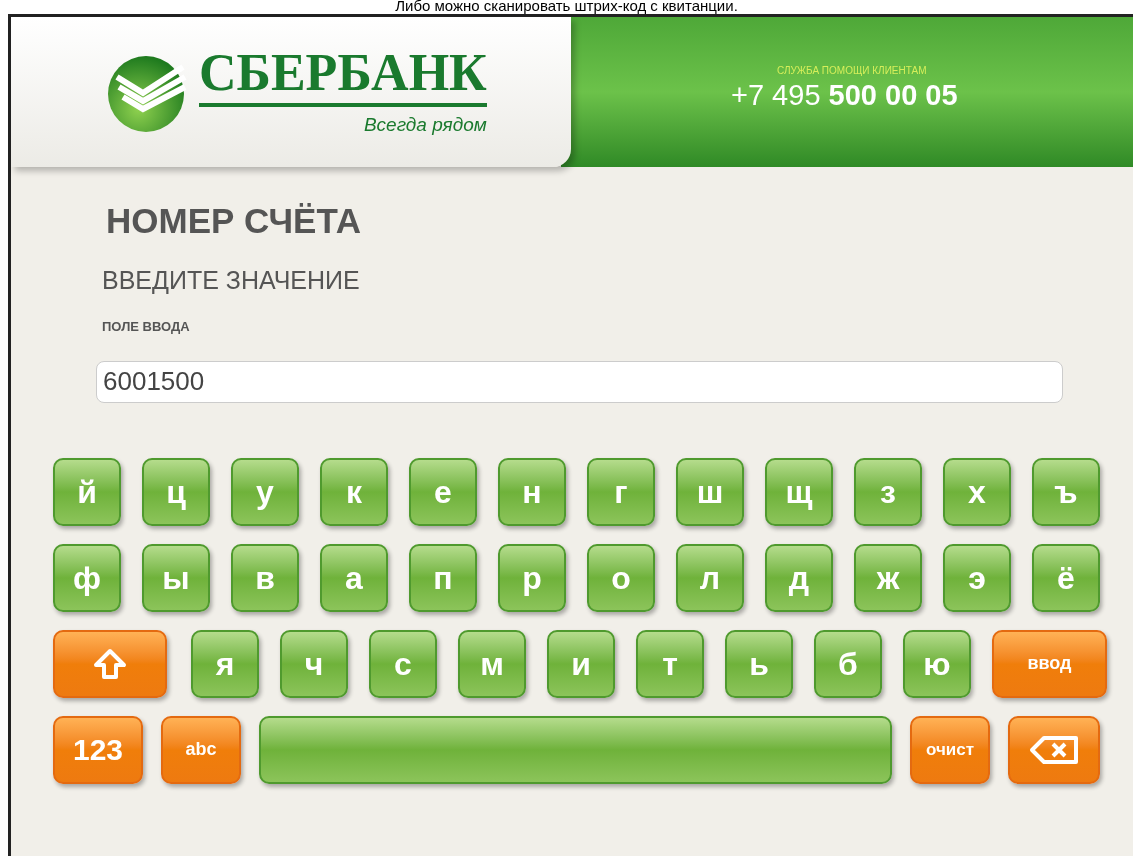 This screenshot has width=1133, height=856. What do you see at coordinates (234, 221) in the screenshot?
I see `page-title: НОМЕР СЧЁТА` at bounding box center [234, 221].